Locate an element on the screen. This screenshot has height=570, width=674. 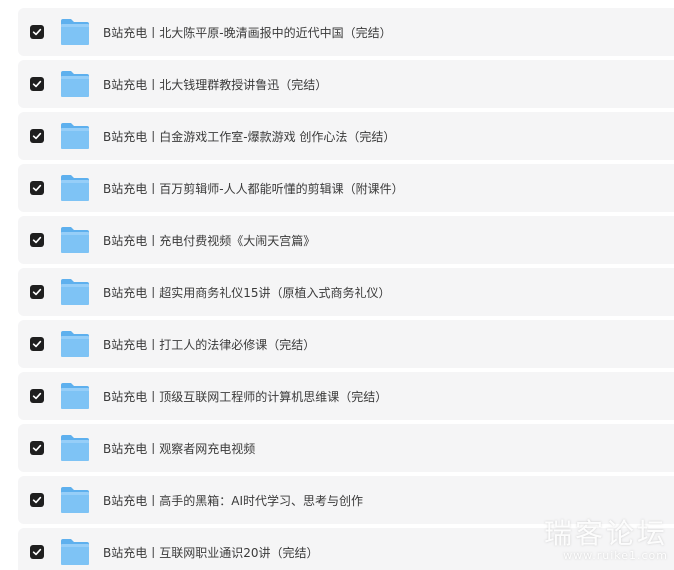
file-row: B站充电丨高手的黑箱：AI时代学习、思考与创作 is located at coordinates (346, 500).